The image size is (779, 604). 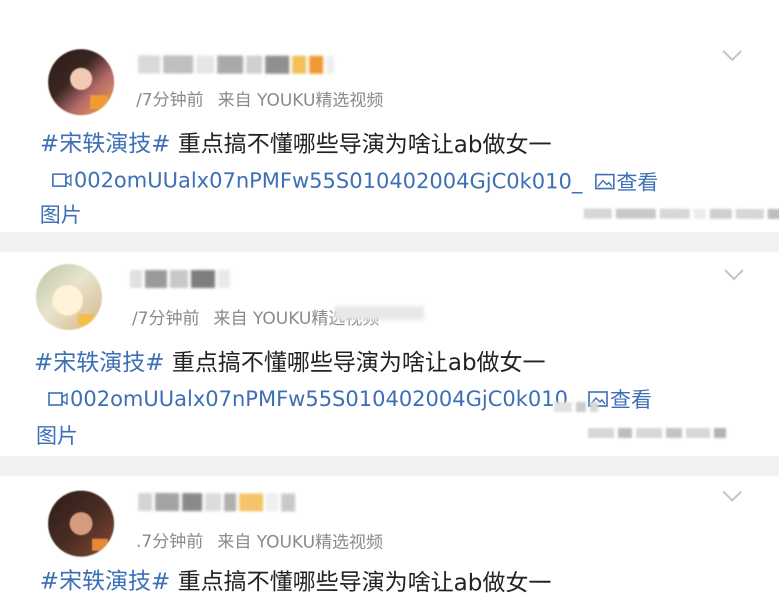 I want to click on post-meta: /7分钟前 来自 YOUKU精选视频, so click(x=259, y=98).